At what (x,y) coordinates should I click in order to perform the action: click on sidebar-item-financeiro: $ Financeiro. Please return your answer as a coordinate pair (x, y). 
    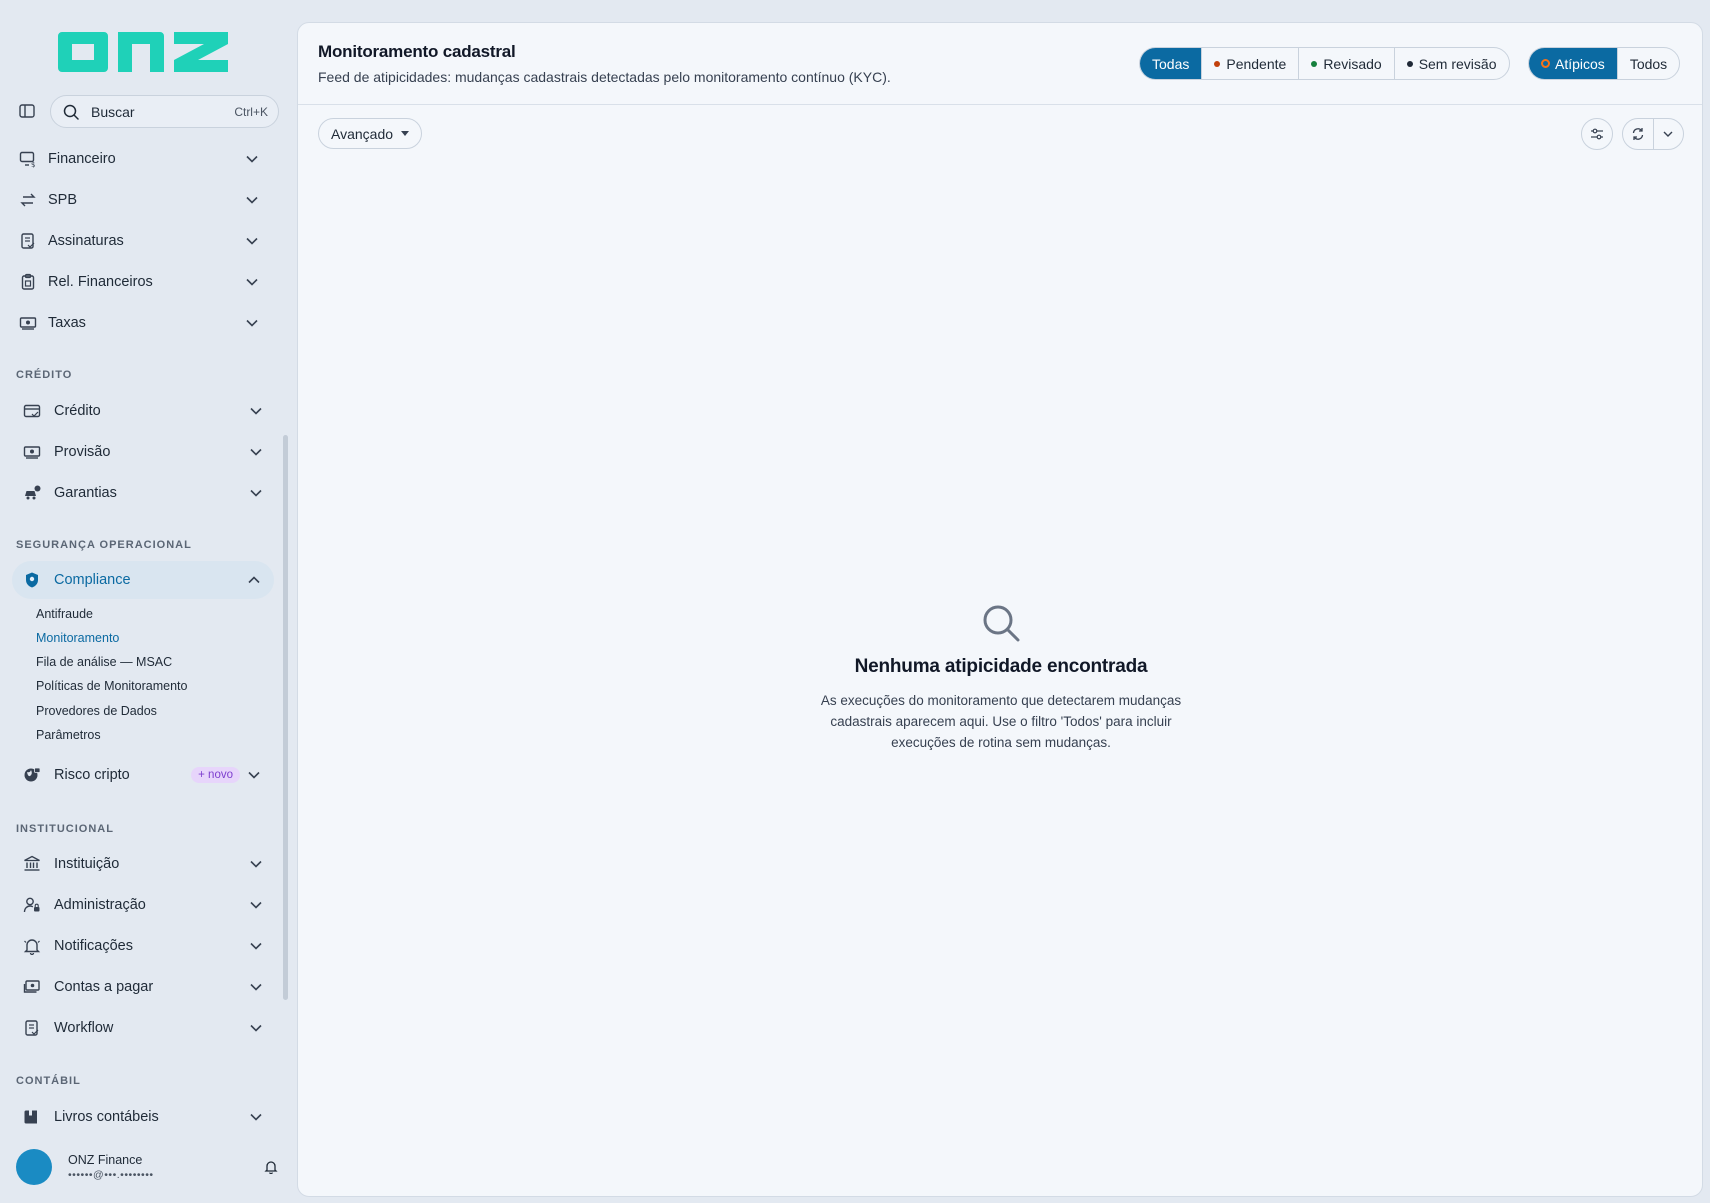
    Looking at the image, I should click on (141, 159).